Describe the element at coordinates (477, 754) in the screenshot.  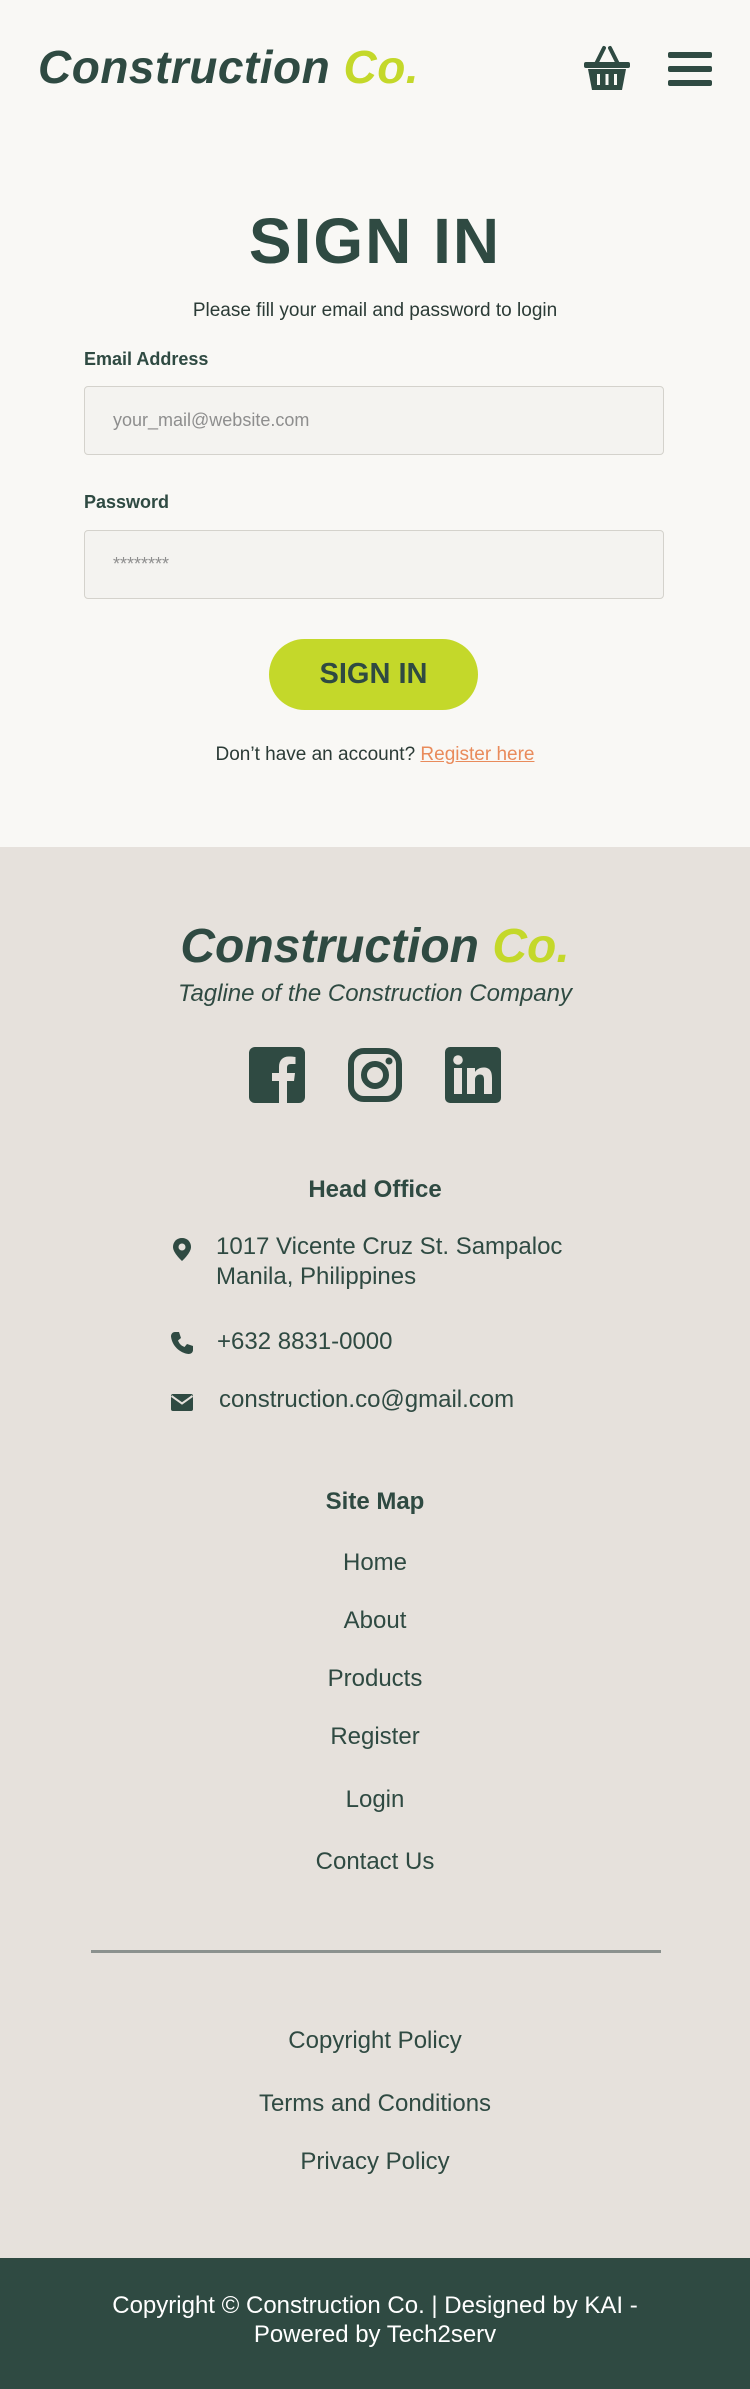
I see `register-link: Register here` at that location.